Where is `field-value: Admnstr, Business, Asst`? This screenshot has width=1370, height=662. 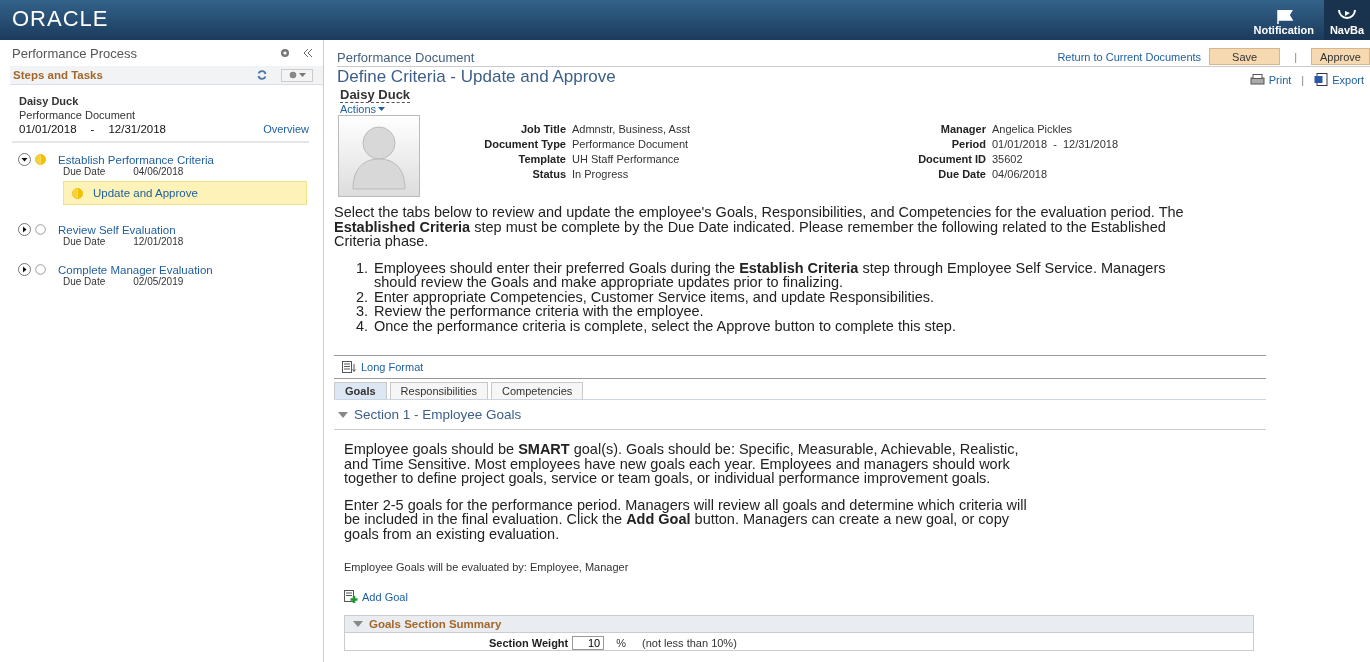 field-value: Admnstr, Business, Asst is located at coordinates (631, 129).